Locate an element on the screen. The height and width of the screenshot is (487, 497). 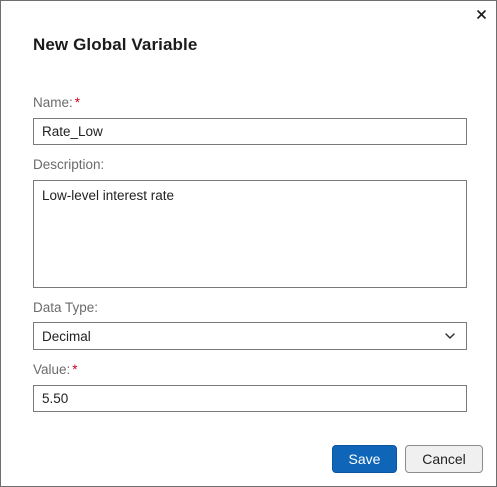
chevron-down-icon is located at coordinates (450, 336).